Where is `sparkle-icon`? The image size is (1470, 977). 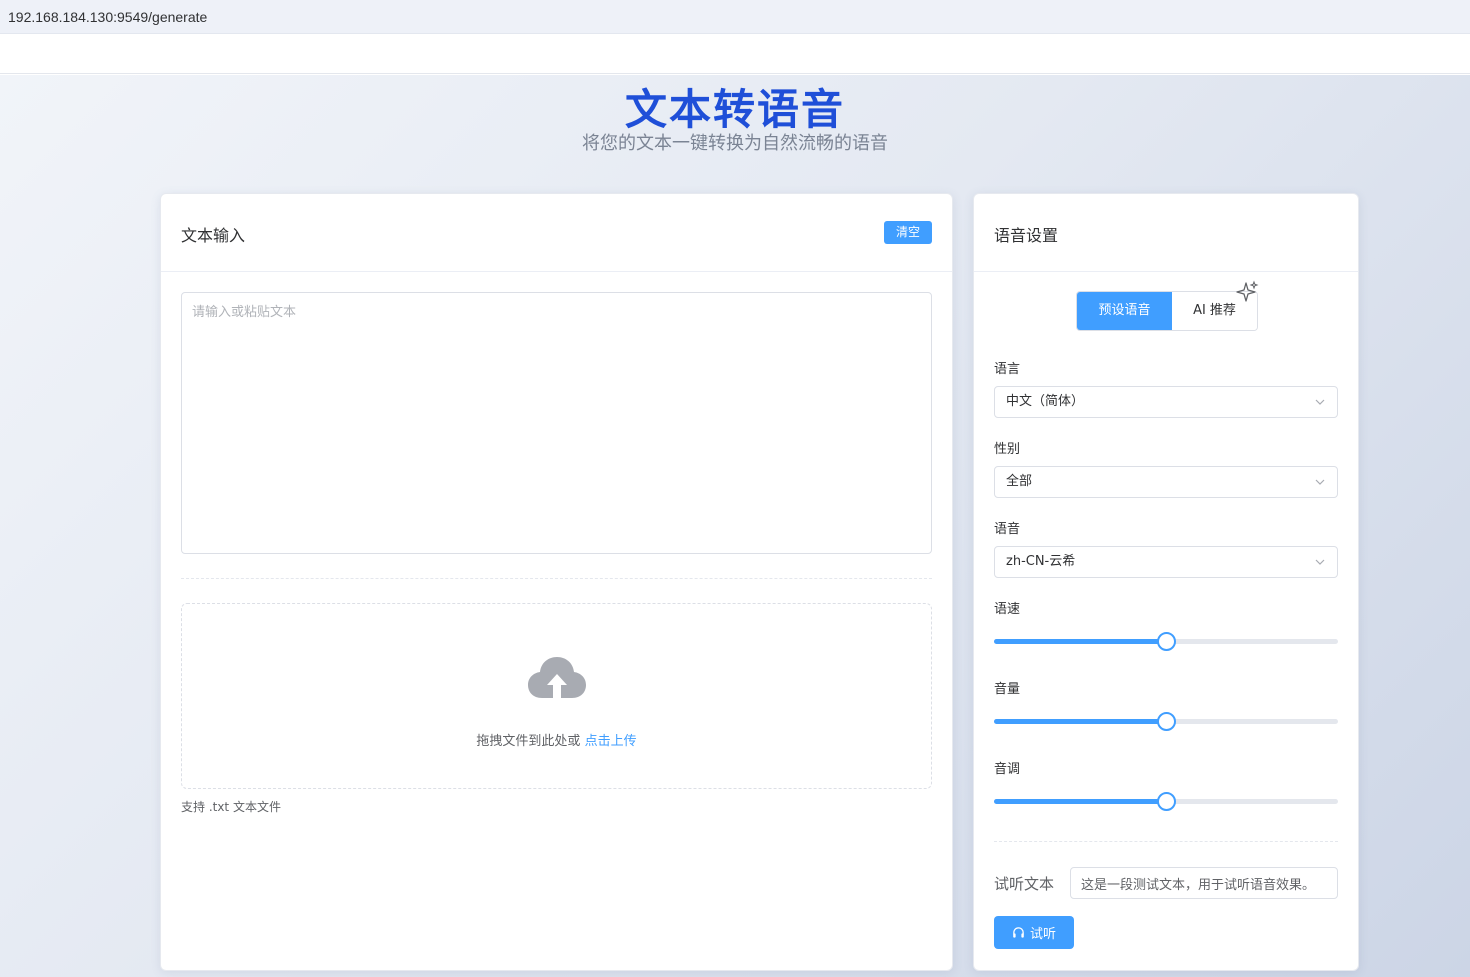 sparkle-icon is located at coordinates (1247, 291).